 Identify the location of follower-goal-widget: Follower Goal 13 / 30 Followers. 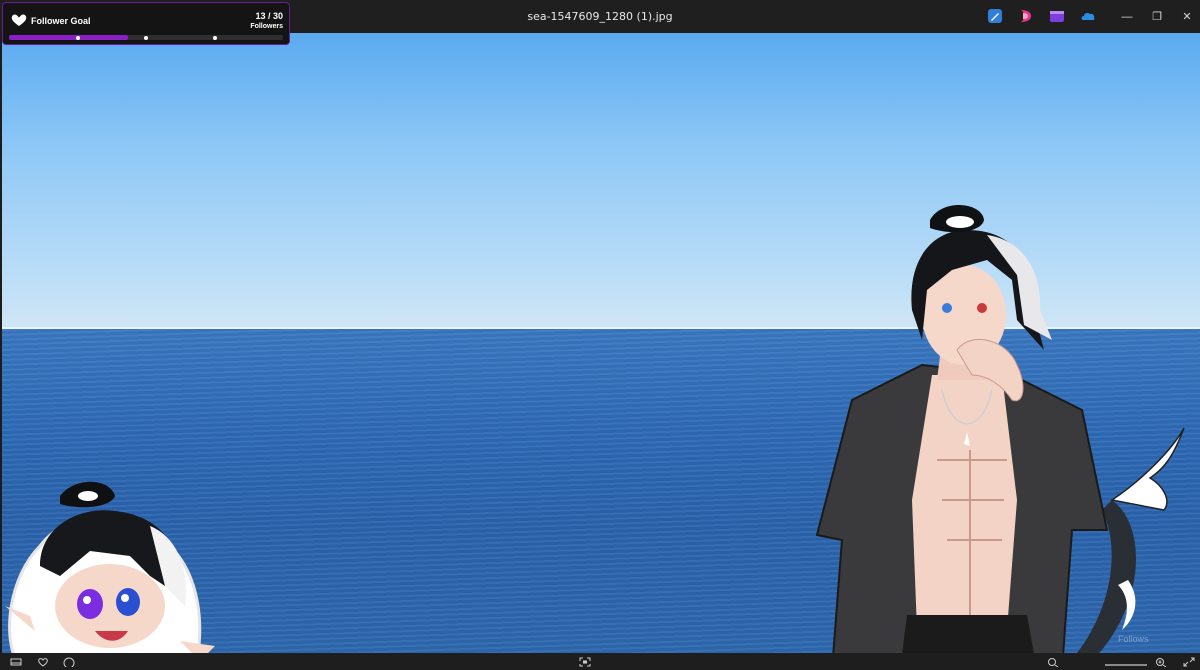
(146, 23).